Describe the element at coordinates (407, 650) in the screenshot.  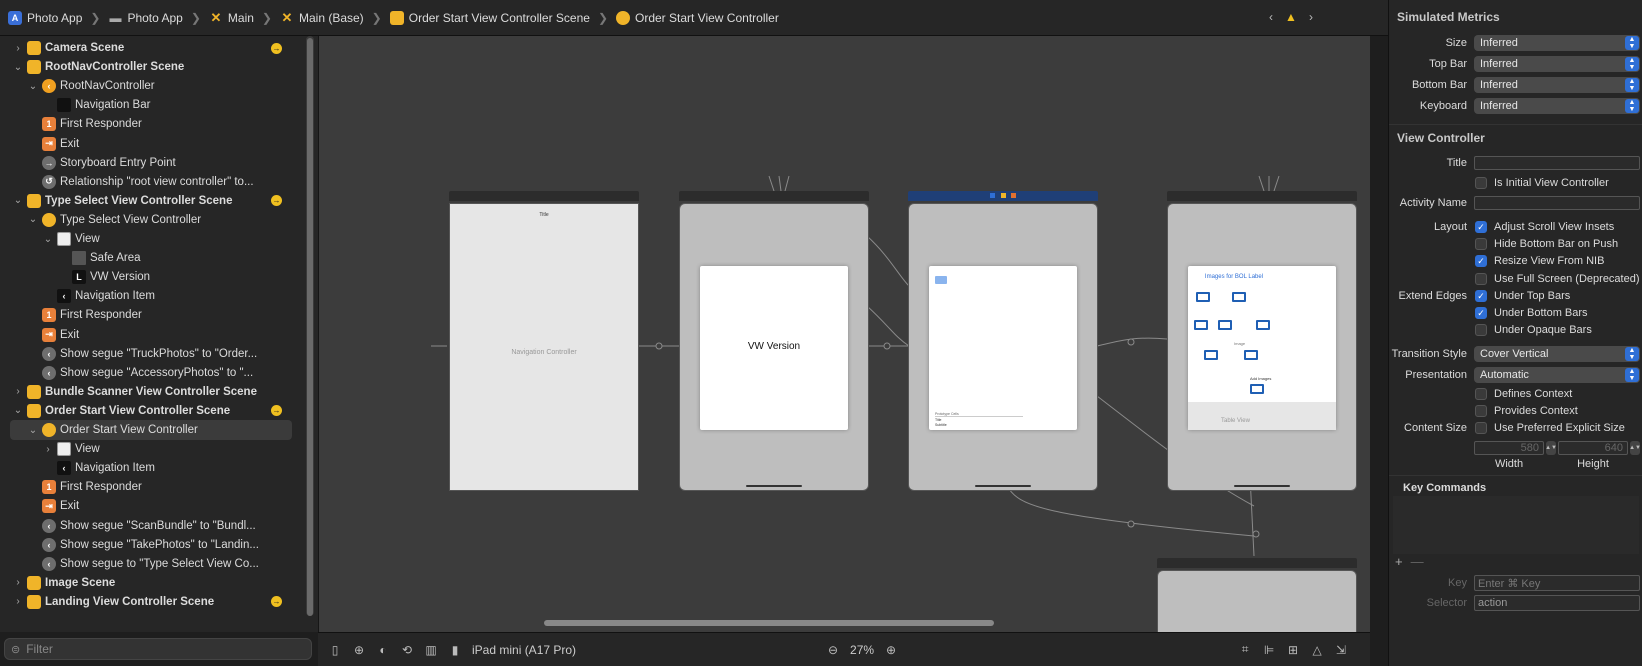
I see `orientation-icon: ⟲` at that location.